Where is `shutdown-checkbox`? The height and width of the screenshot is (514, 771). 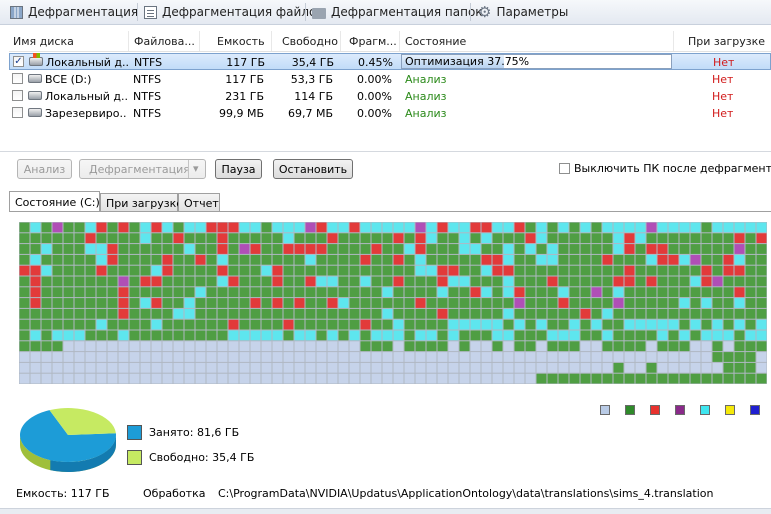
shutdown-checkbox is located at coordinates (564, 168).